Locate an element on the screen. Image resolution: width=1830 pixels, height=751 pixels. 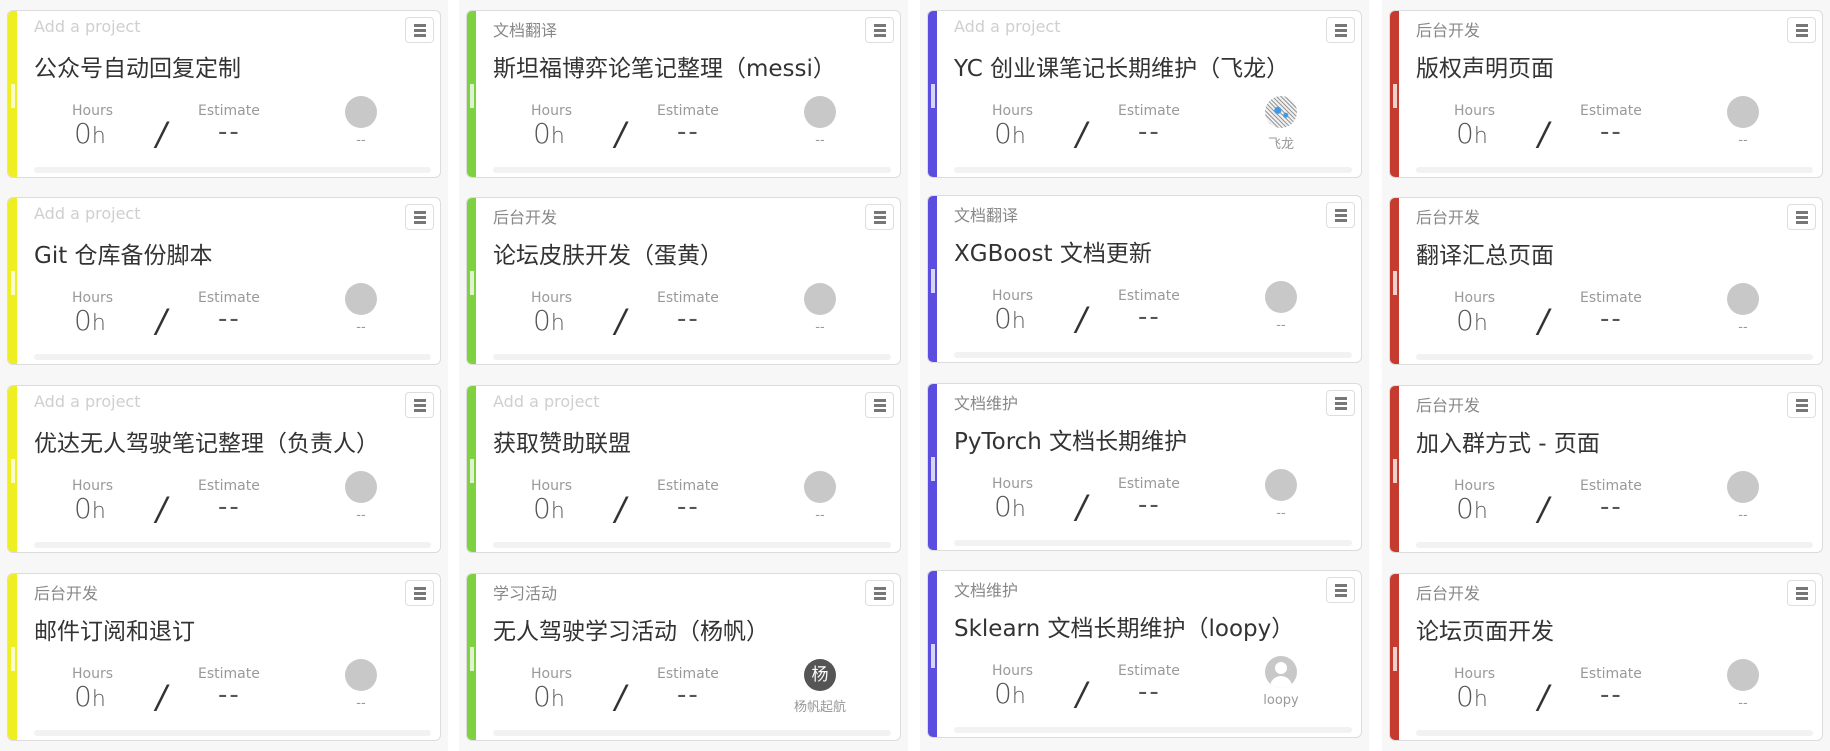
card-title: 翻译汇总页面 is located at coordinates (1485, 253).